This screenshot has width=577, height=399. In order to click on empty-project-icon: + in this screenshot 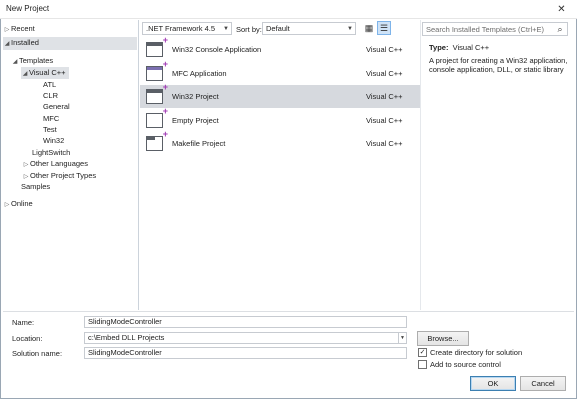, I will do `click(157, 117)`.